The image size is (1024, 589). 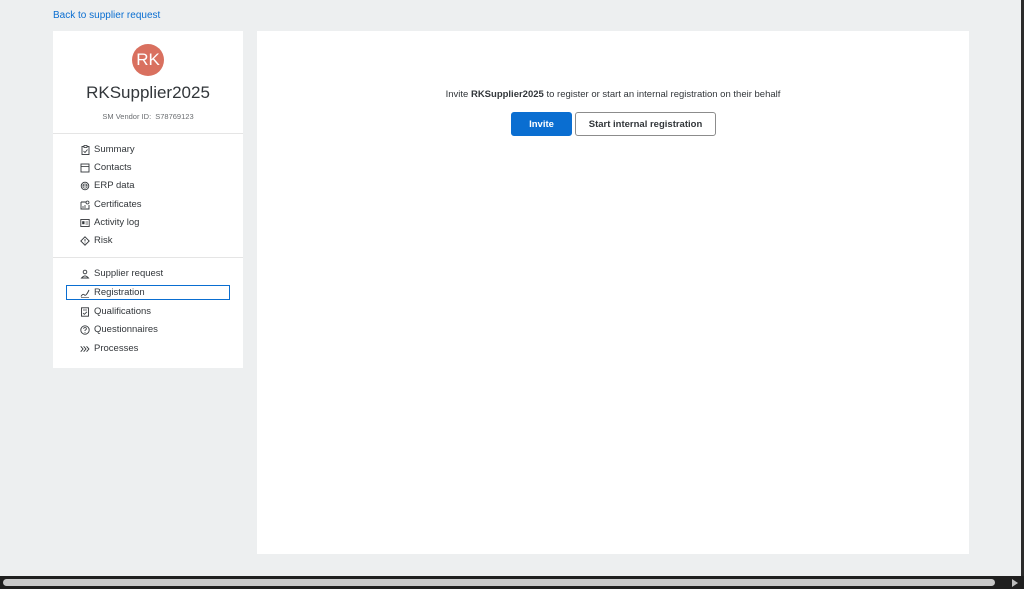 I want to click on nav-item-label: Qualifications, so click(x=123, y=311).